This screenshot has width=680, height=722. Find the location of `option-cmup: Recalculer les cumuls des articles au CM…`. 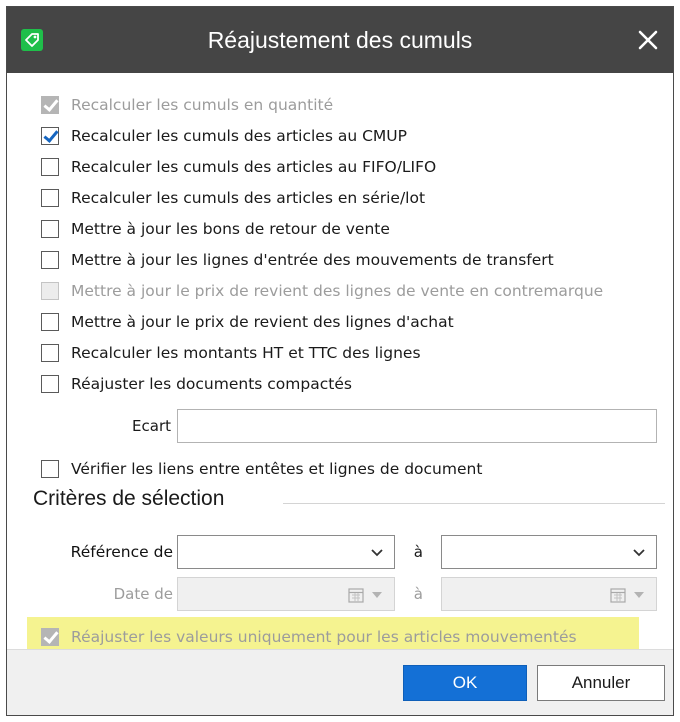

option-cmup: Recalculer les cumuls des articles au CM… is located at coordinates (224, 136).